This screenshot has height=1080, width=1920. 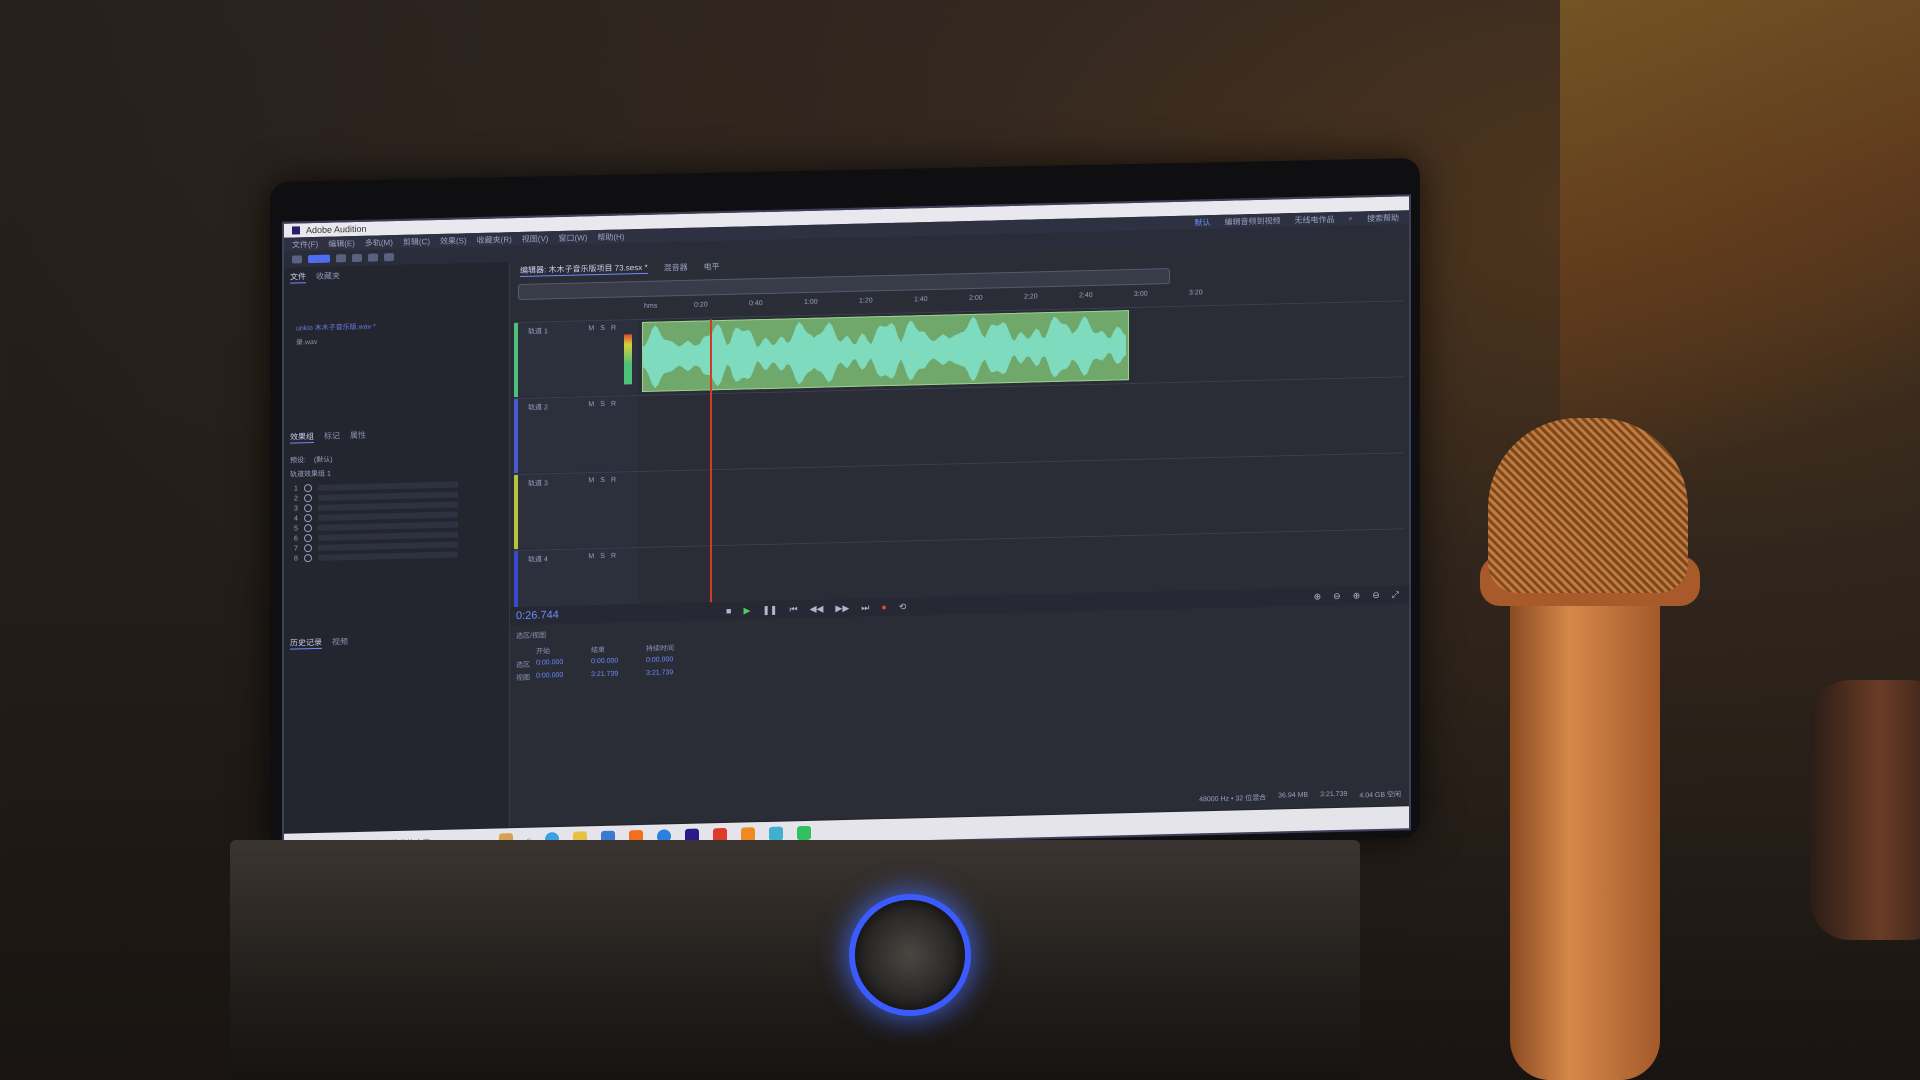 I want to click on slot-number: 4, so click(x=296, y=518).